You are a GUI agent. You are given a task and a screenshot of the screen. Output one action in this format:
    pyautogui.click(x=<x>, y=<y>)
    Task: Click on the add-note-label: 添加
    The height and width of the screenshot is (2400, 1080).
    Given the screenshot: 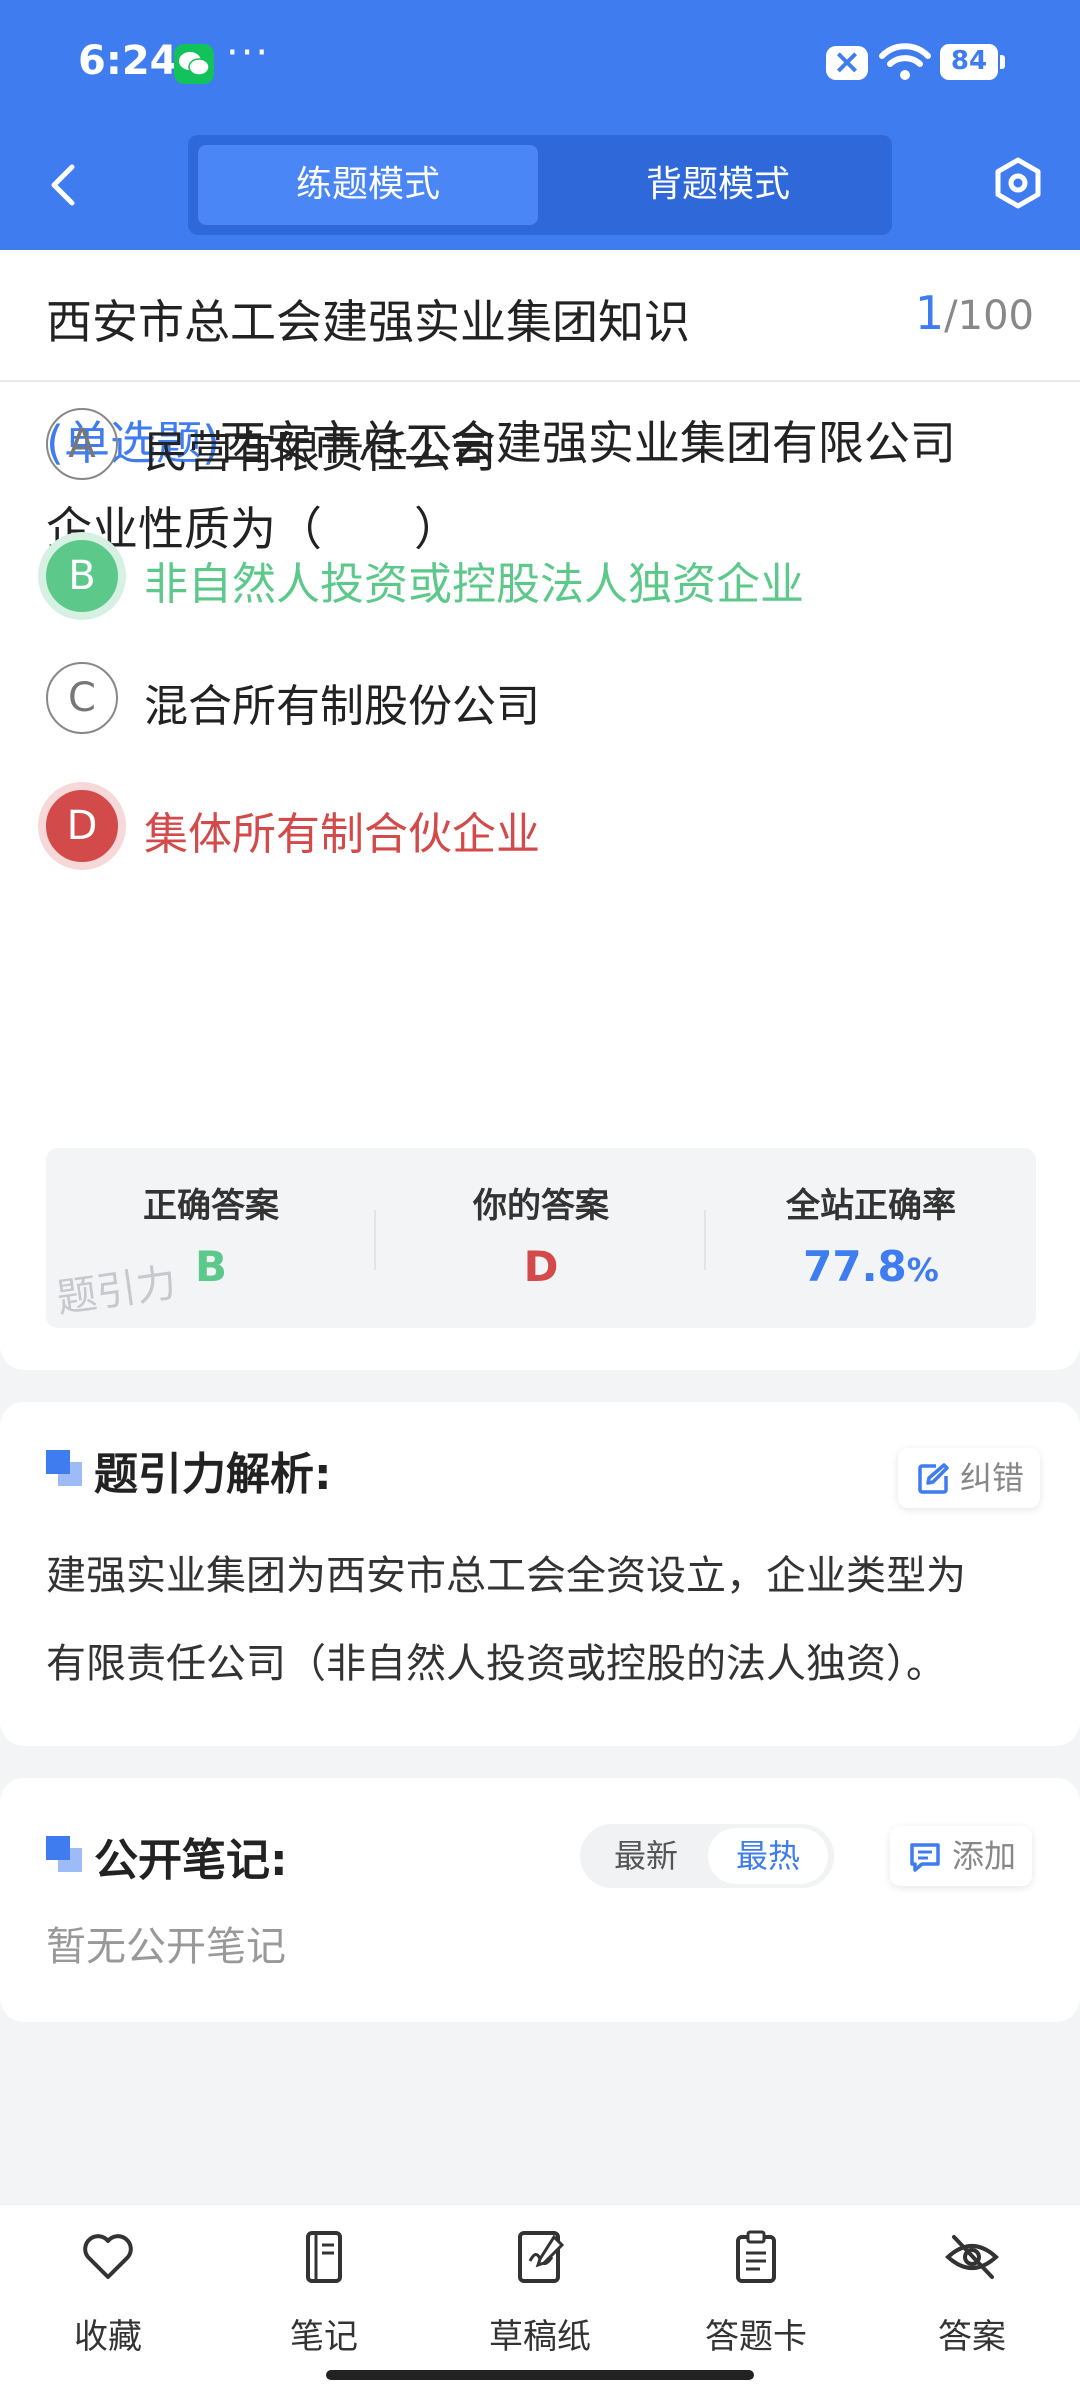 What is the action you would take?
    pyautogui.click(x=984, y=1856)
    